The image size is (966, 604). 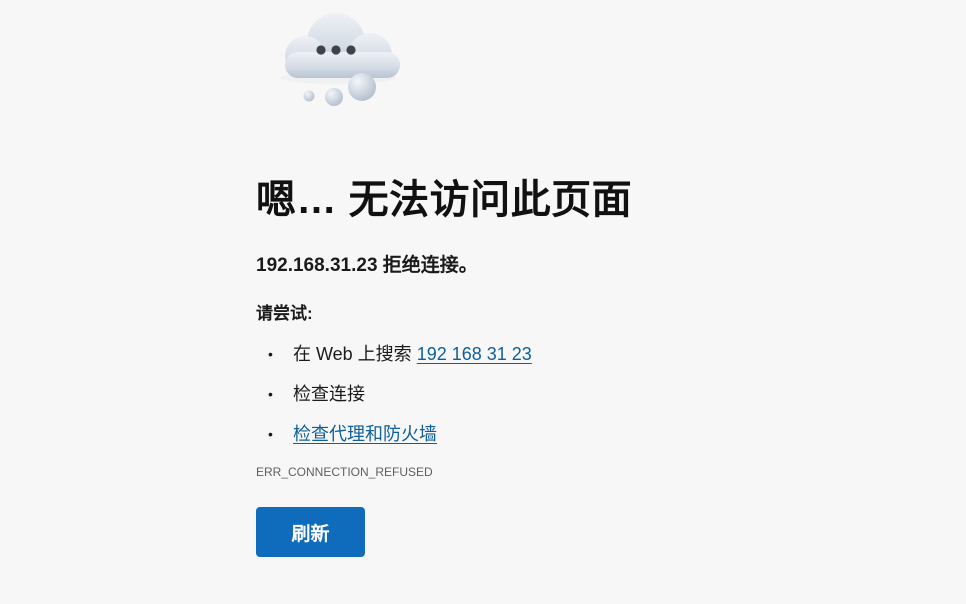 I want to click on suggestion-check-connection: • 检查连接, so click(x=576, y=400).